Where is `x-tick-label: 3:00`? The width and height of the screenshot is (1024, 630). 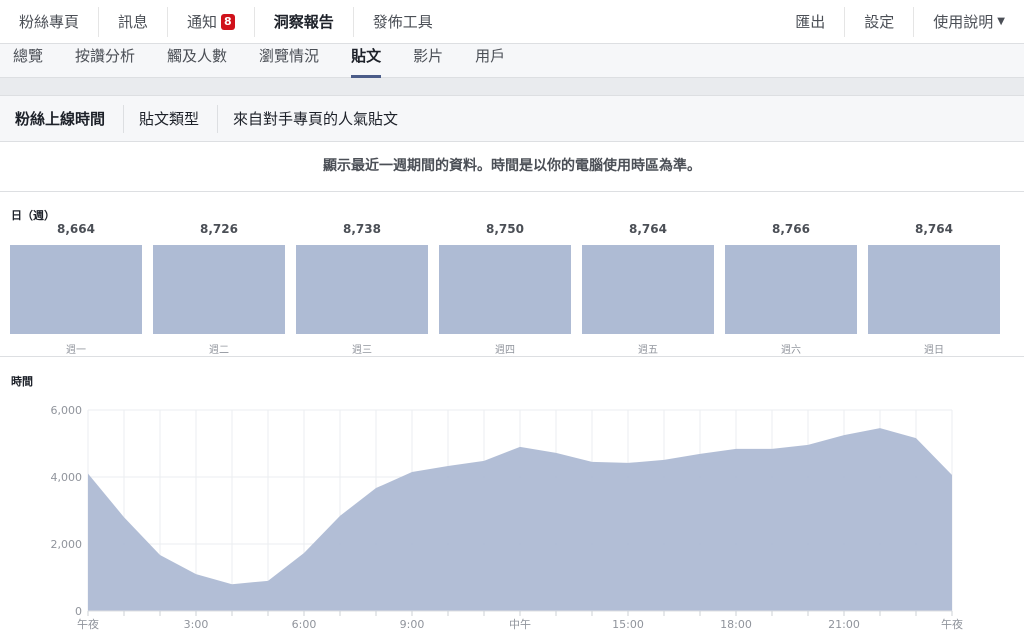
x-tick-label: 3:00 is located at coordinates (196, 624).